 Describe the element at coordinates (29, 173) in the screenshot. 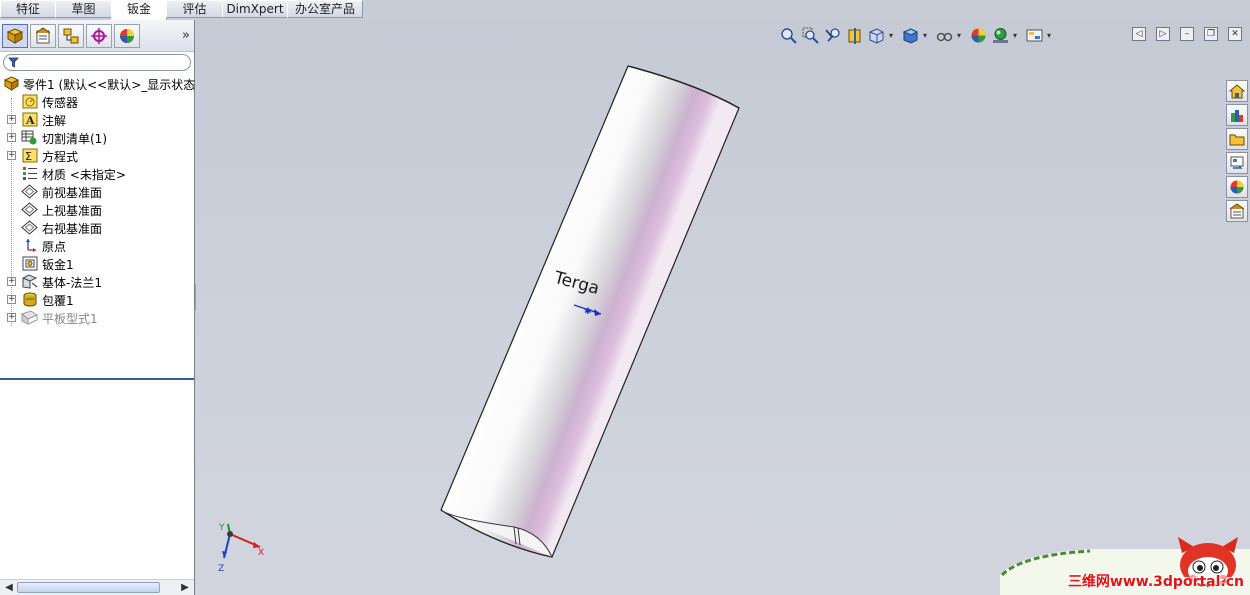

I see `material-icon` at that location.